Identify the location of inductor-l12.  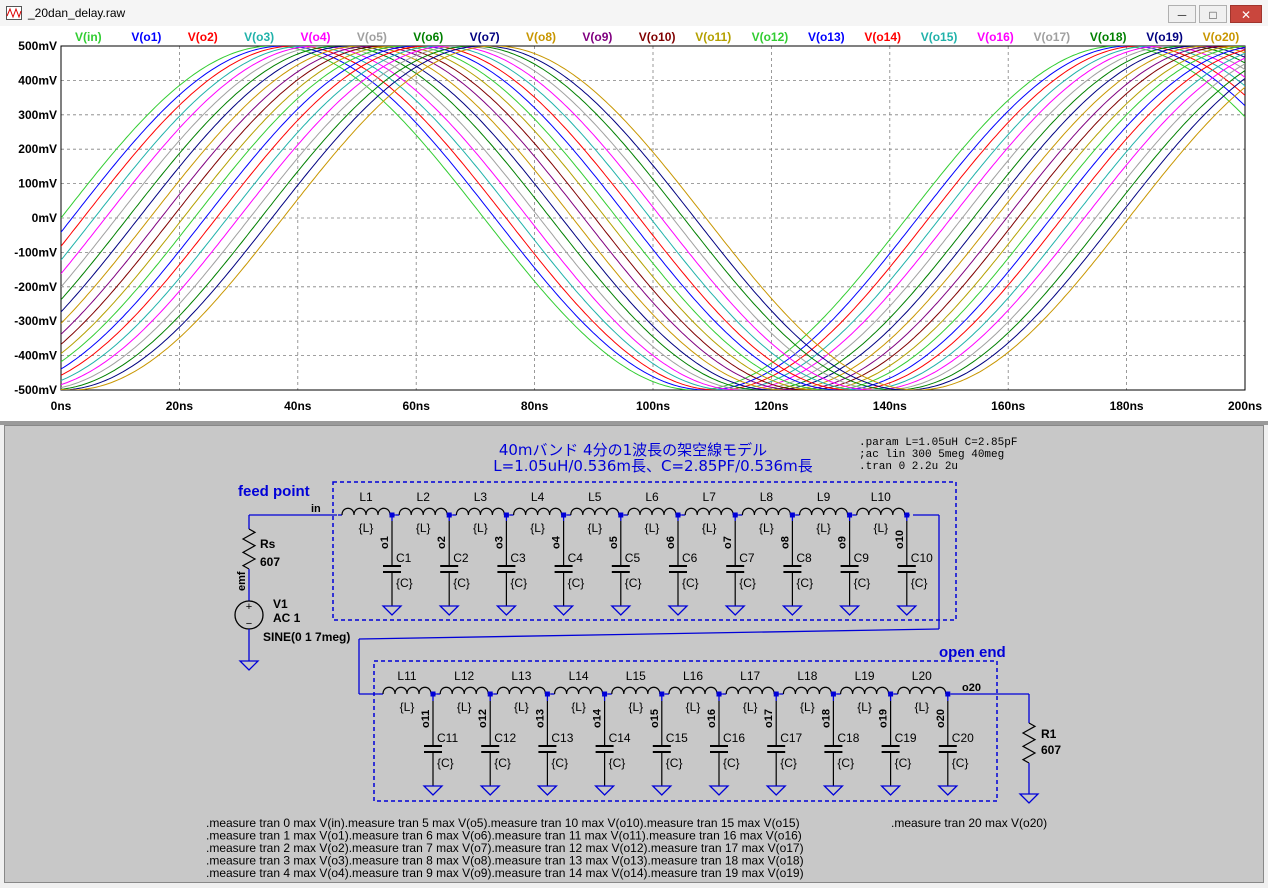
(464, 690).